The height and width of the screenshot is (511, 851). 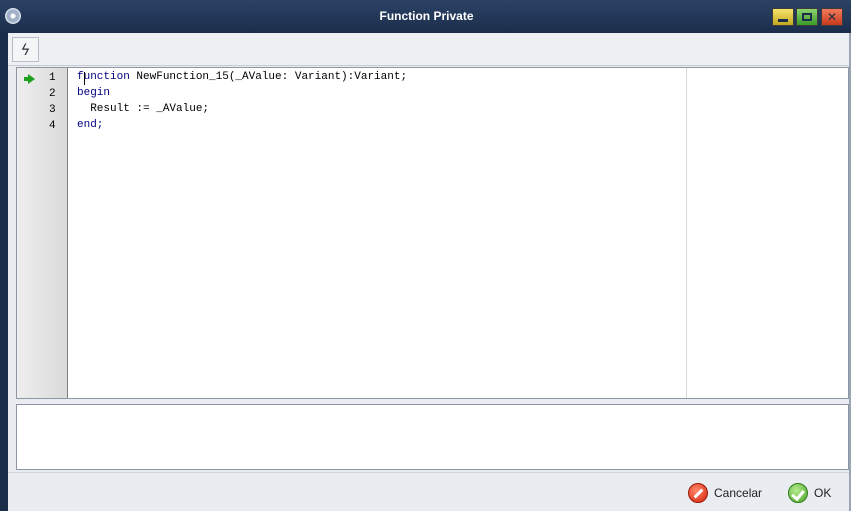 I want to click on code-text: Result := _AValue;, so click(x=143, y=109).